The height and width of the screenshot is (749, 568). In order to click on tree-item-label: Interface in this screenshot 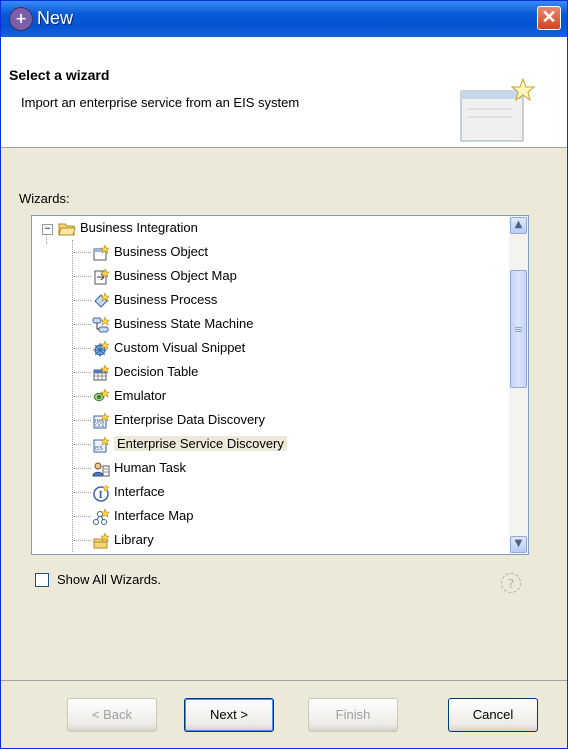, I will do `click(139, 491)`.